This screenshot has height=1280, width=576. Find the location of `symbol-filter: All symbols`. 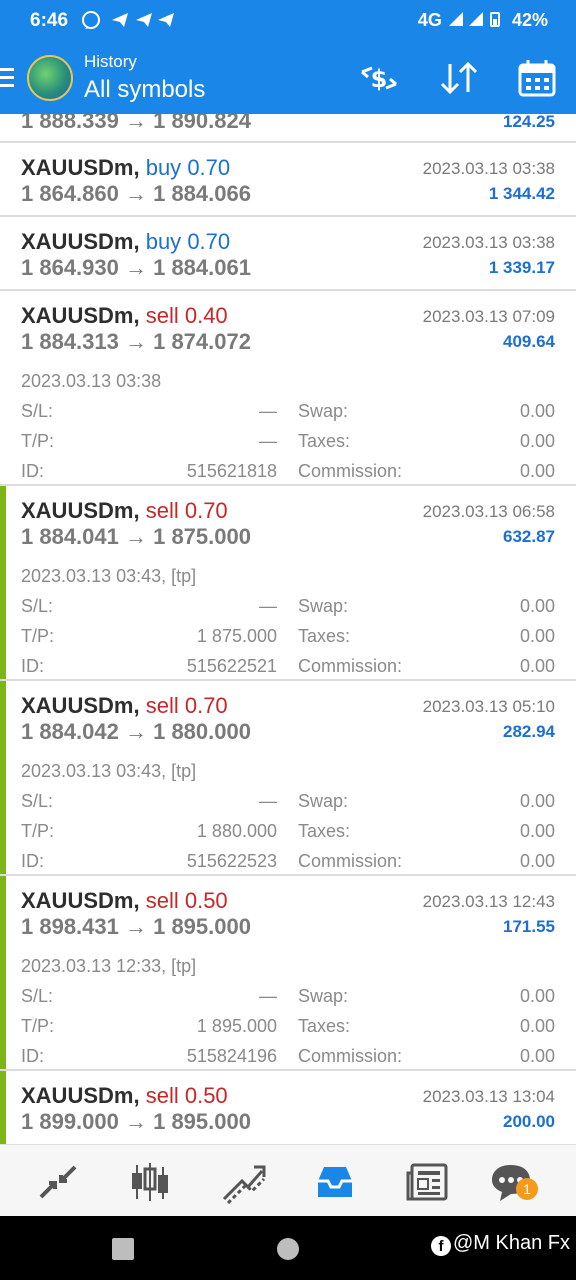

symbol-filter: All symbols is located at coordinates (144, 90).